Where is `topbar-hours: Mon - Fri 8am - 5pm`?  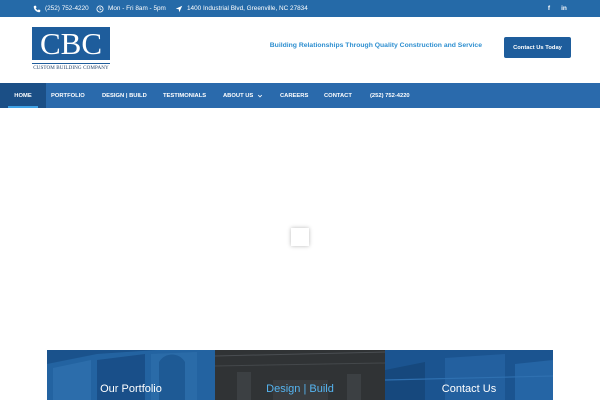 topbar-hours: Mon - Fri 8am - 5pm is located at coordinates (131, 8).